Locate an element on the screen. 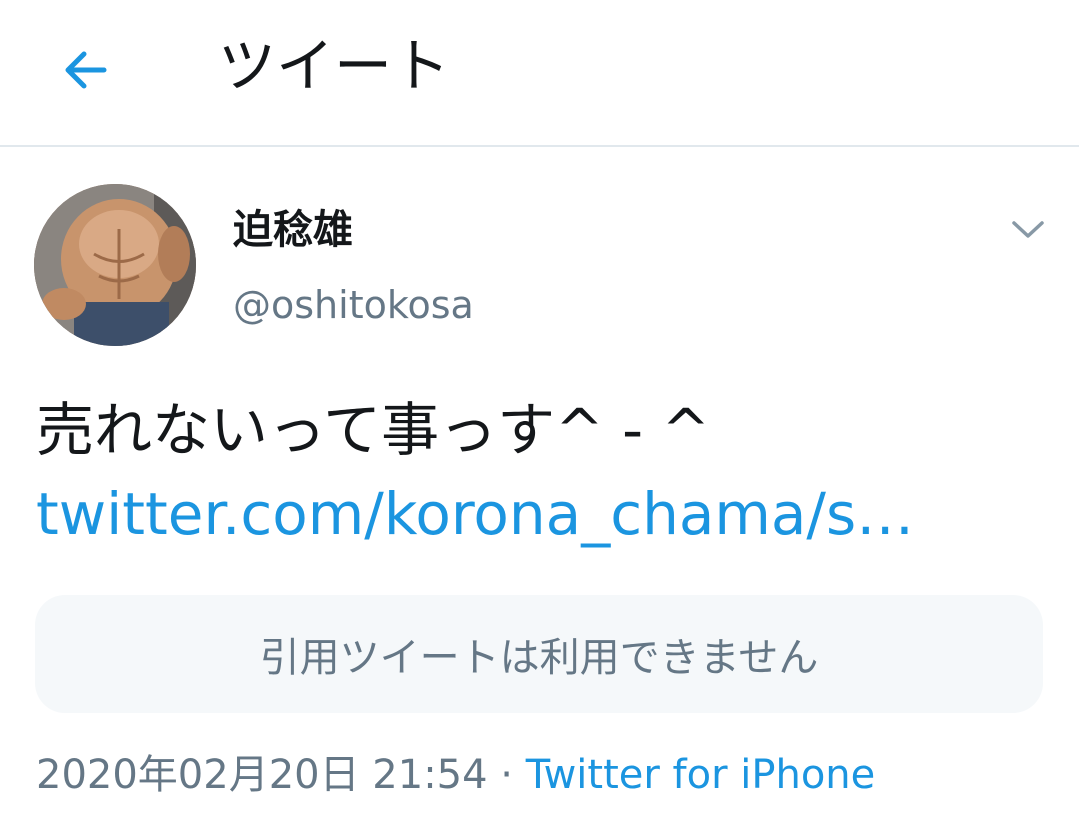 The height and width of the screenshot is (831, 1079). arrow-left-icon is located at coordinates (86, 70).